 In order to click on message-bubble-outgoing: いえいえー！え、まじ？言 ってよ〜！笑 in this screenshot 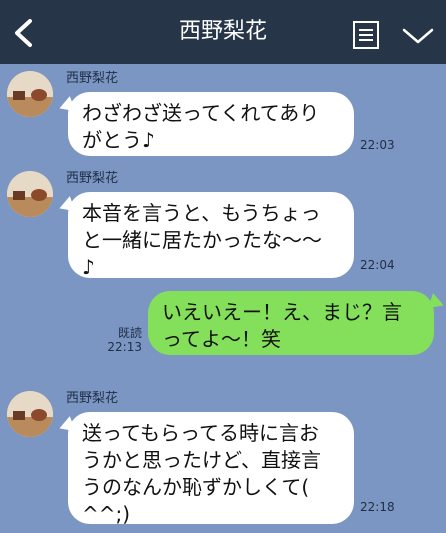, I will do `click(291, 323)`.